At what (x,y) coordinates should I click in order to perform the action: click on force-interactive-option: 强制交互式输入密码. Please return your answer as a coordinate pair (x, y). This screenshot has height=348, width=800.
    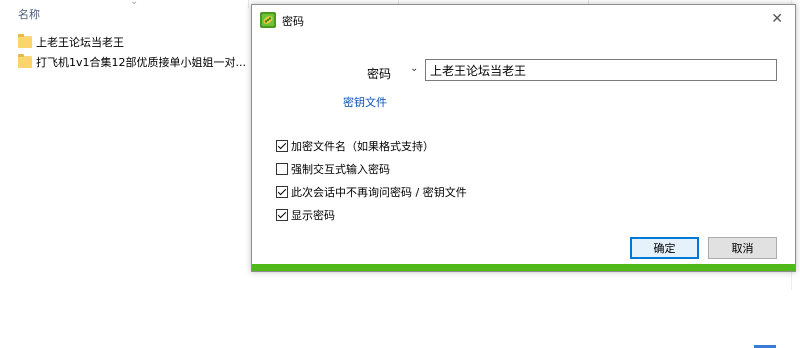
    Looking at the image, I should click on (333, 169).